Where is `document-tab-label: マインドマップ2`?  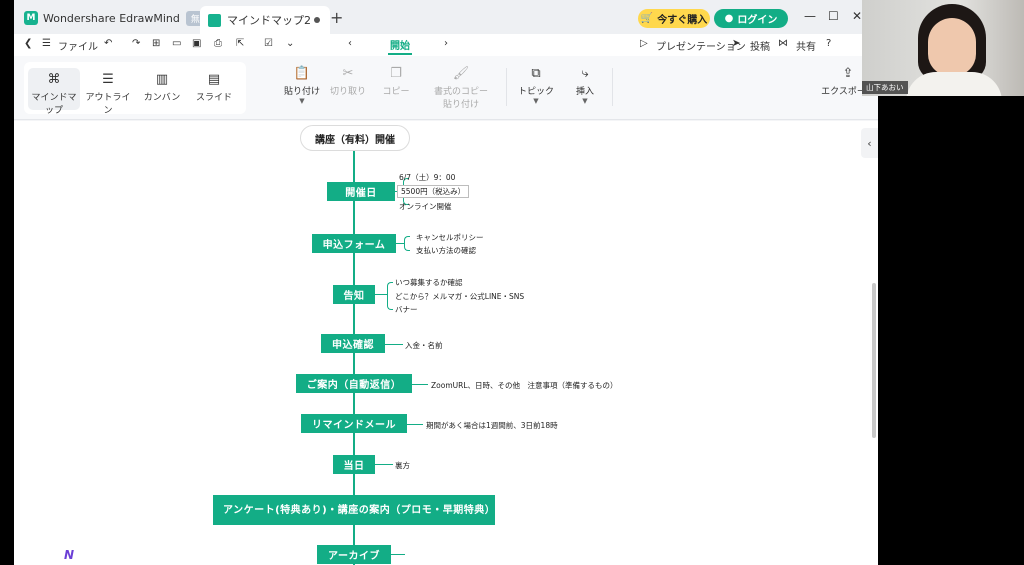 document-tab-label: マインドマップ2 is located at coordinates (269, 20).